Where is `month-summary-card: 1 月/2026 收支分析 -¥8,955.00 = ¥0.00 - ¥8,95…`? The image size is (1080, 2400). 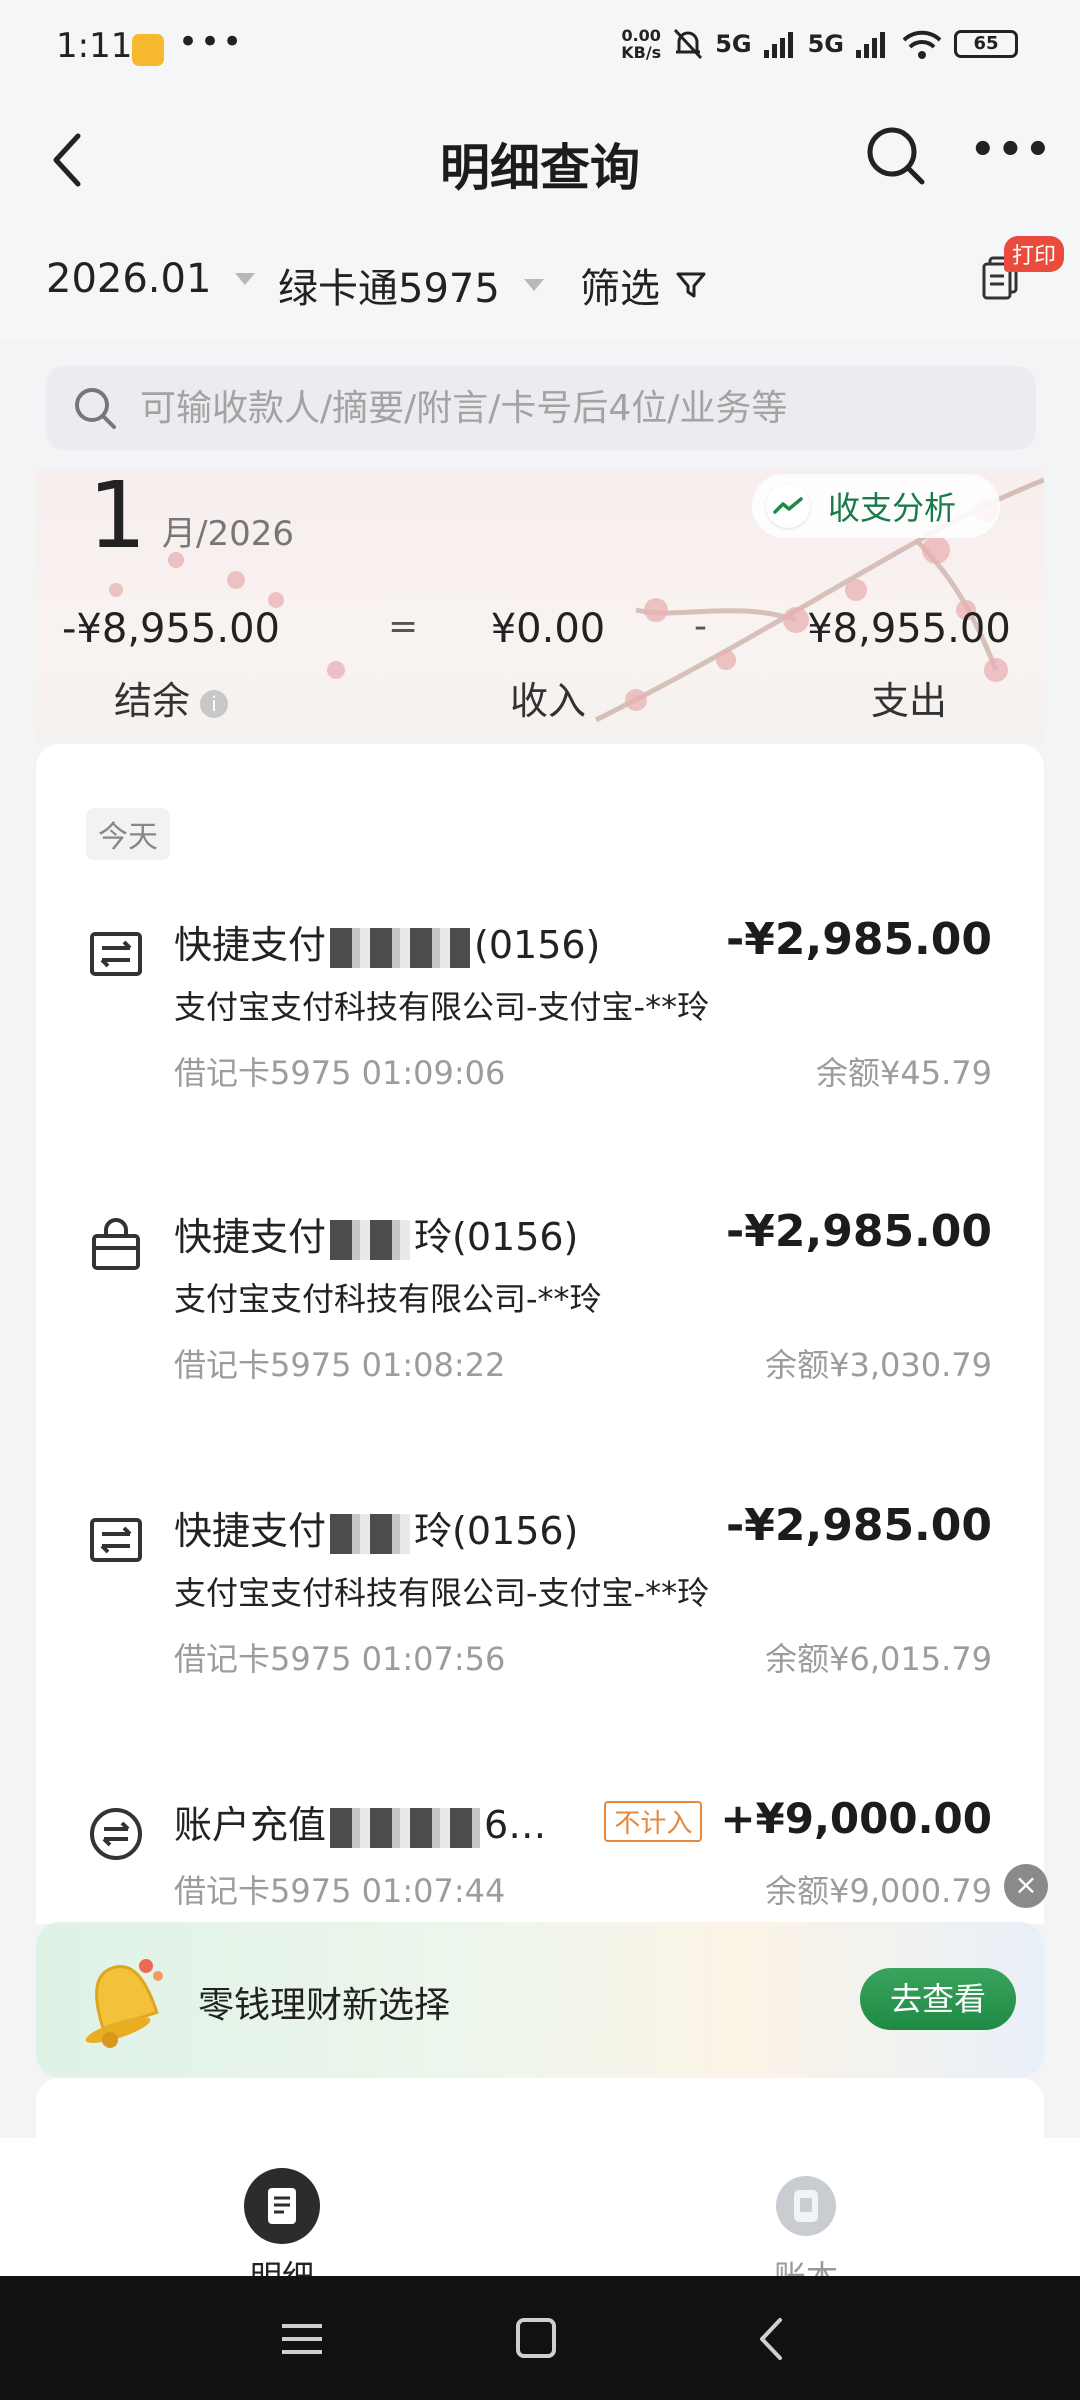
month-summary-card: 1 月/2026 收支分析 -¥8,955.00 = ¥0.00 - ¥8,95… is located at coordinates (540, 607).